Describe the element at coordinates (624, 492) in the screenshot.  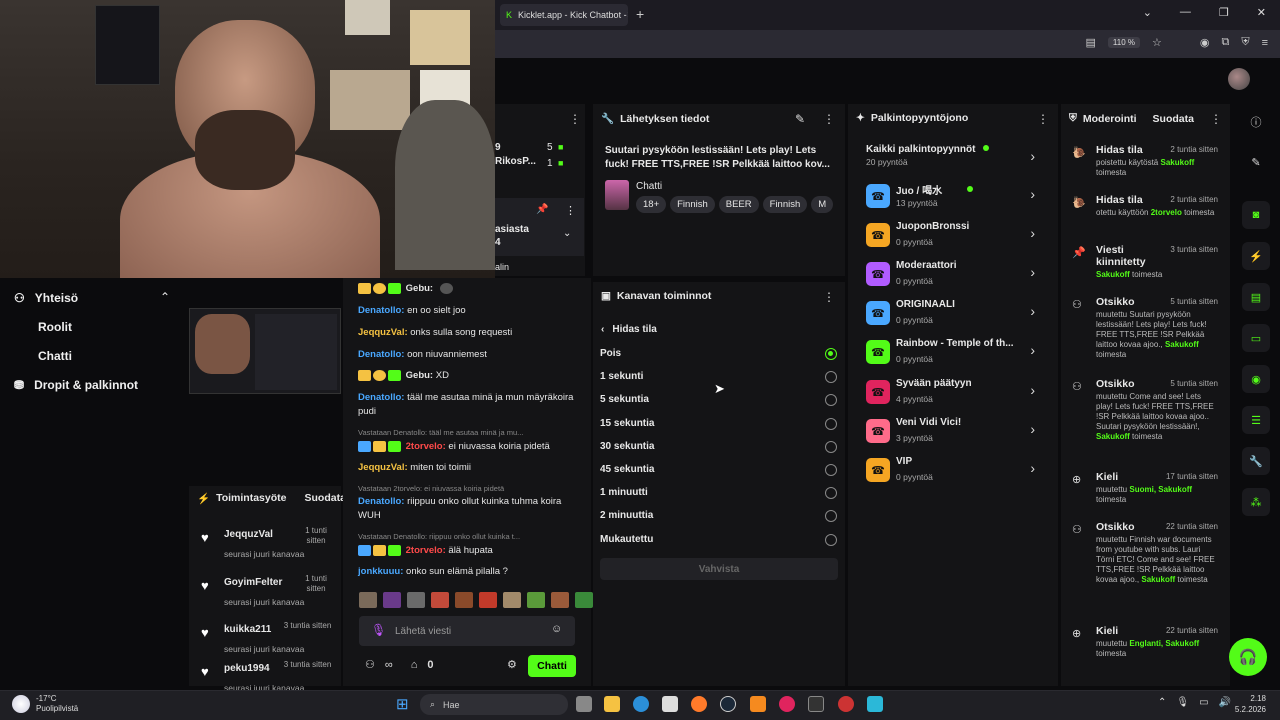
I see `slow-mode-option: 1 minuutti` at that location.